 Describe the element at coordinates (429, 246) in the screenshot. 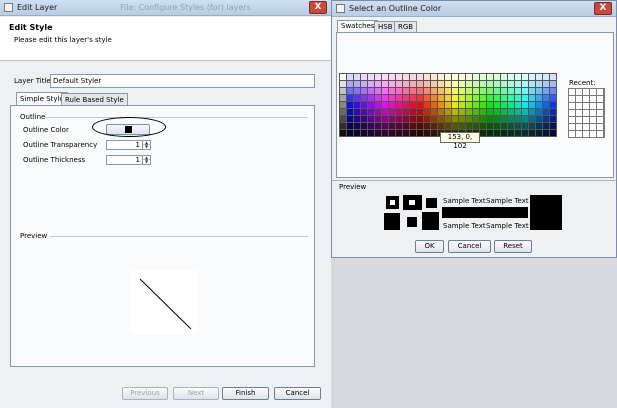

I see `ok-button: OK` at that location.